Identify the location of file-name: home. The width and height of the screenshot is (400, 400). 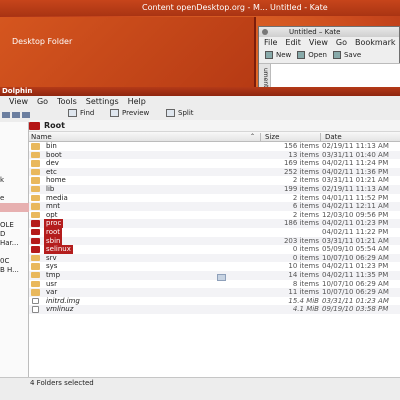
(56, 180).